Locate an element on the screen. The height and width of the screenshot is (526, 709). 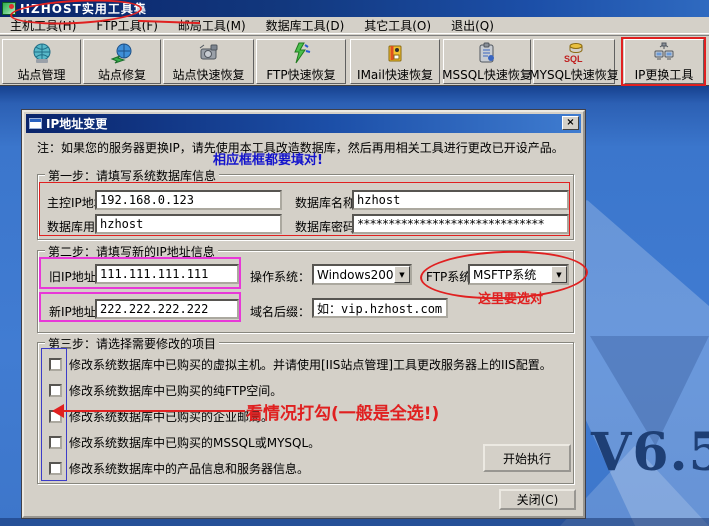
clipboard-icon is located at coordinates (487, 53).